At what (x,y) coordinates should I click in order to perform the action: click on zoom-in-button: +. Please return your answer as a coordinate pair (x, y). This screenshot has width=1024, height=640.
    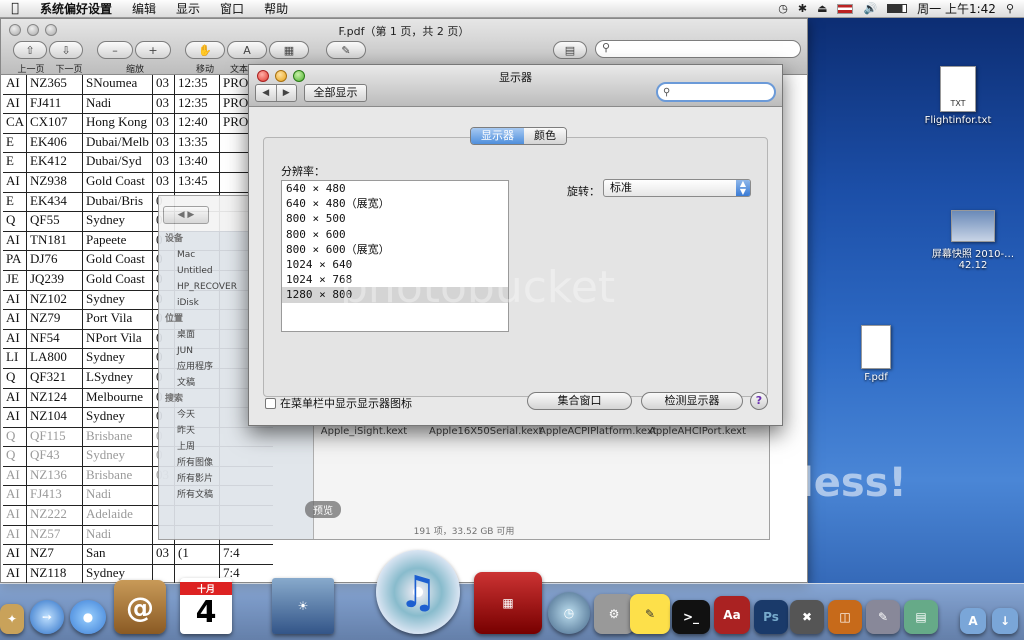
    Looking at the image, I should click on (153, 50).